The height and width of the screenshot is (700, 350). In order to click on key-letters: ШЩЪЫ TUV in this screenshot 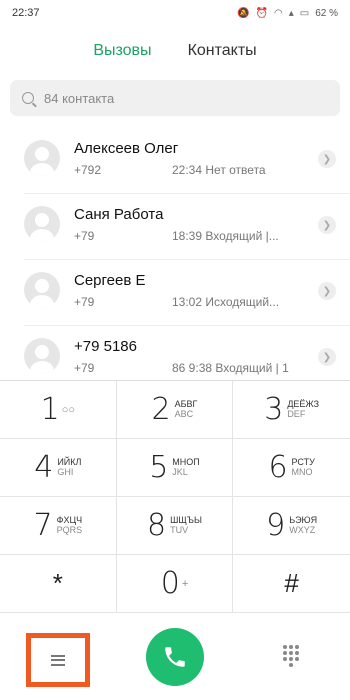, I will do `click(186, 525)`.